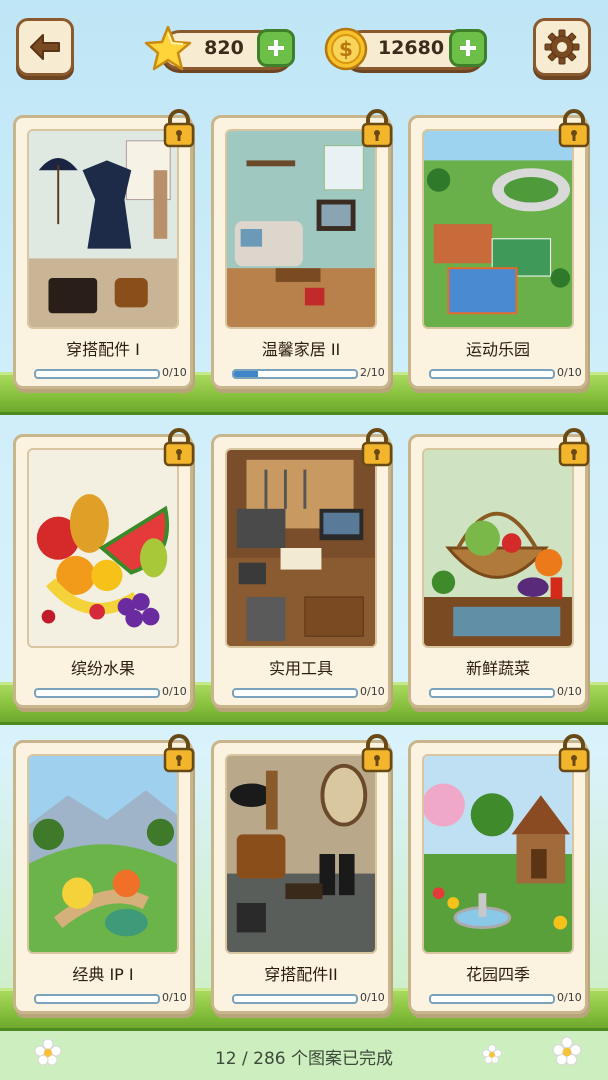 This screenshot has height=1080, width=608. I want to click on album-card: 温馨家居 II 2/10, so click(302, 249).